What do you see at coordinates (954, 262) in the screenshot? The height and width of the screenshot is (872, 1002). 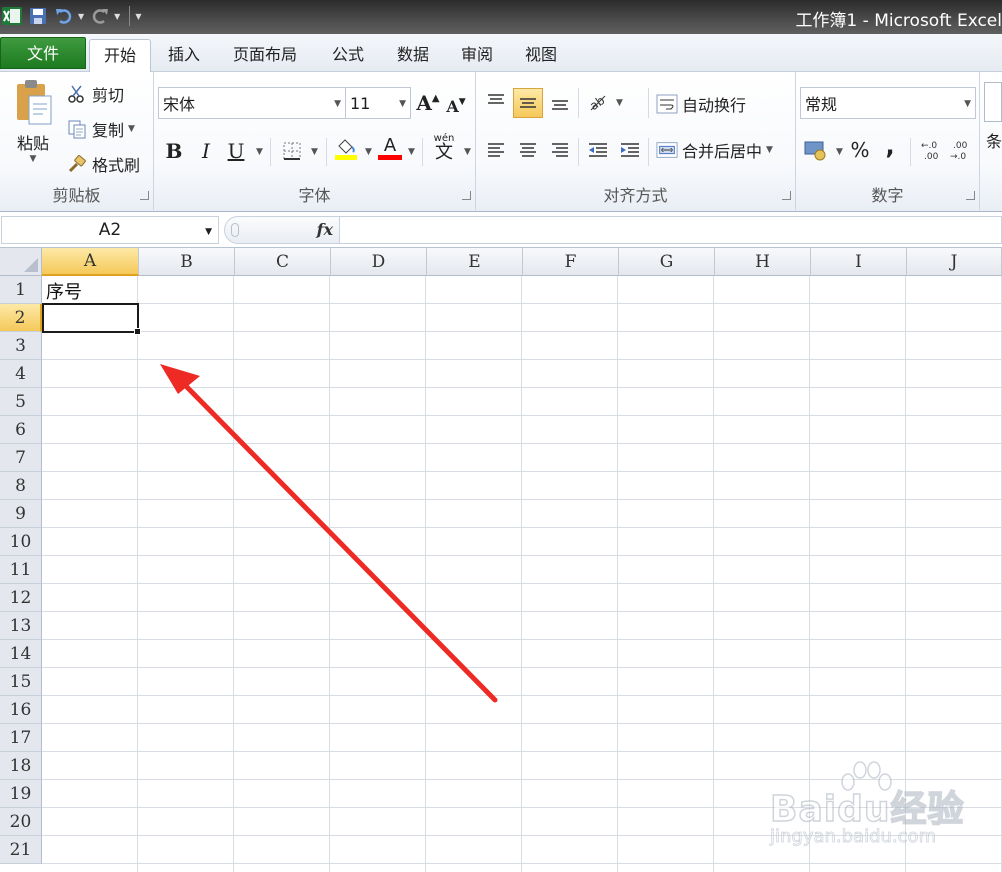 I see `column-header-j: J` at bounding box center [954, 262].